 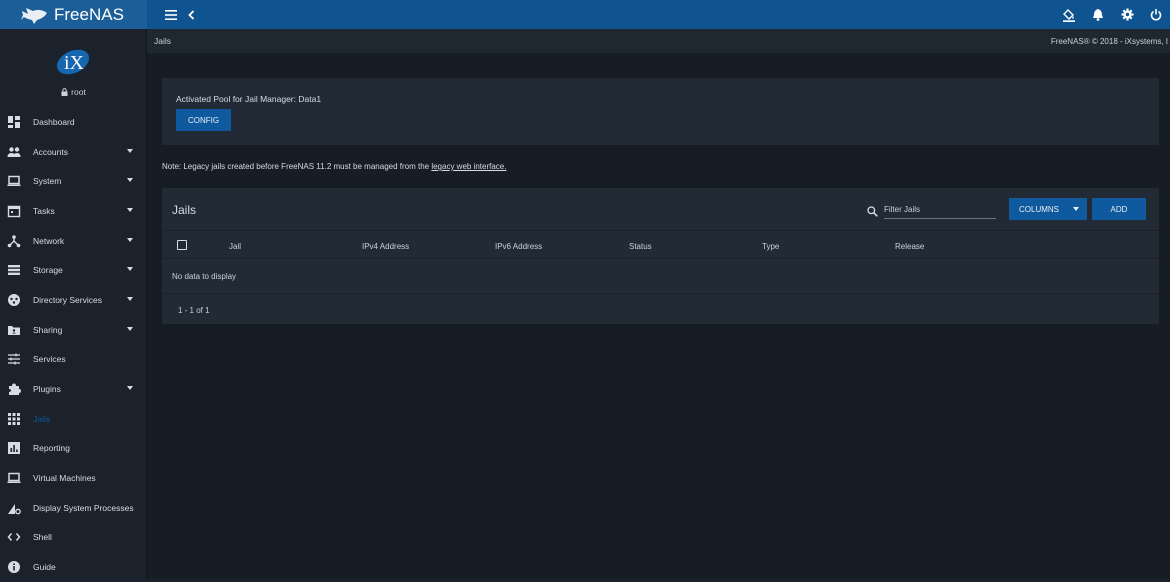 What do you see at coordinates (203, 120) in the screenshot?
I see `config-button: CONFIG` at bounding box center [203, 120].